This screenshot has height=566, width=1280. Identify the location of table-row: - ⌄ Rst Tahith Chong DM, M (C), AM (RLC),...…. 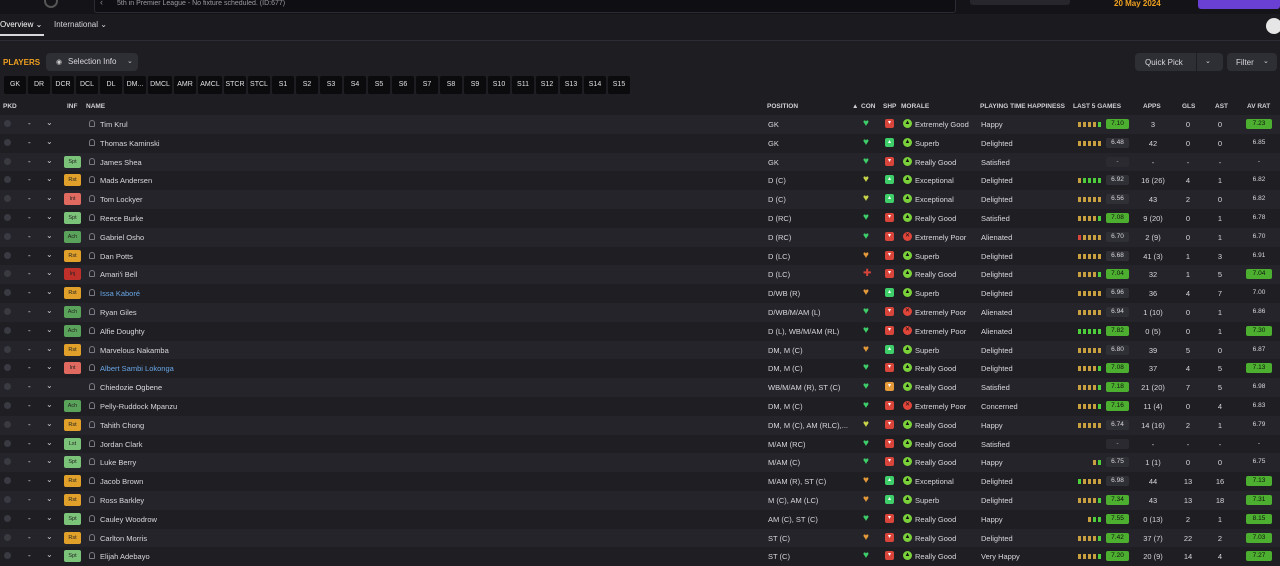
(640, 425).